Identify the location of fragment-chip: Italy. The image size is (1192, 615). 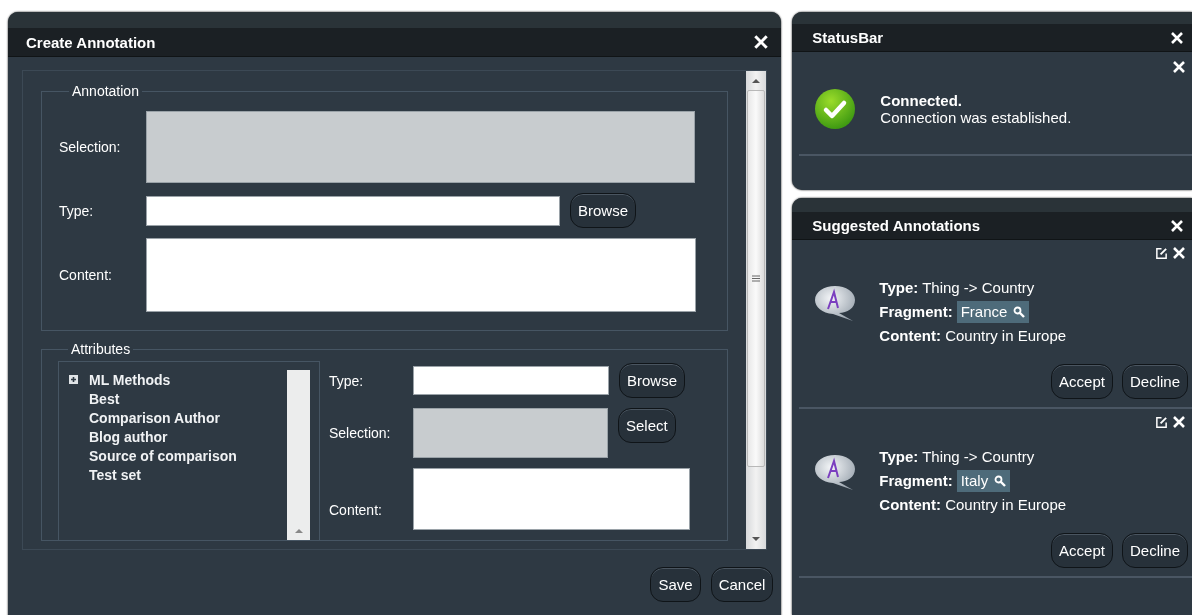
(983, 481).